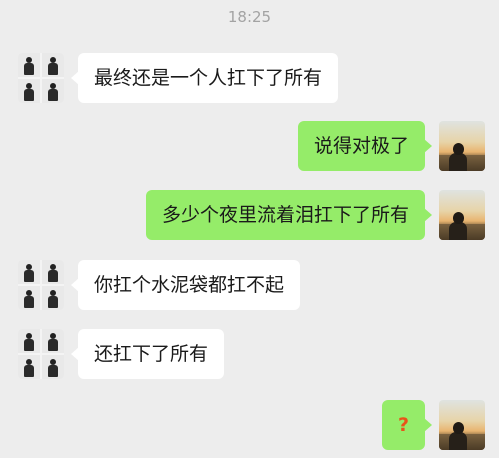 This screenshot has height=458, width=499. Describe the element at coordinates (407, 425) in the screenshot. I see `message-bubble-outgoing: ?` at that location.